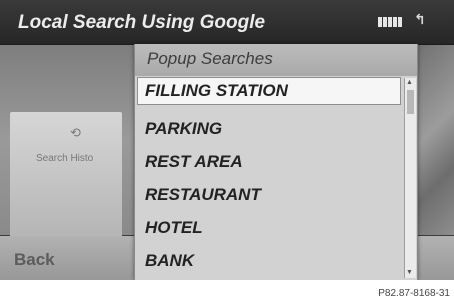  Describe the element at coordinates (420, 19) in the screenshot. I see `phone-connection-icon: ↰` at that location.